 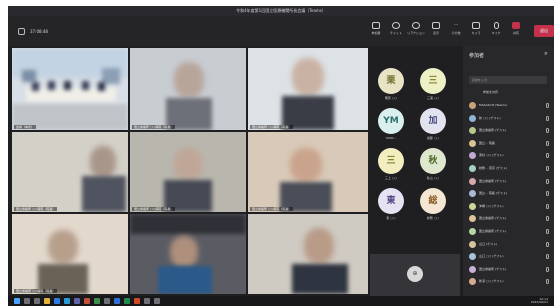 What do you see at coordinates (396, 33) in the screenshot?
I see `chat-button: チャット` at bounding box center [396, 33].